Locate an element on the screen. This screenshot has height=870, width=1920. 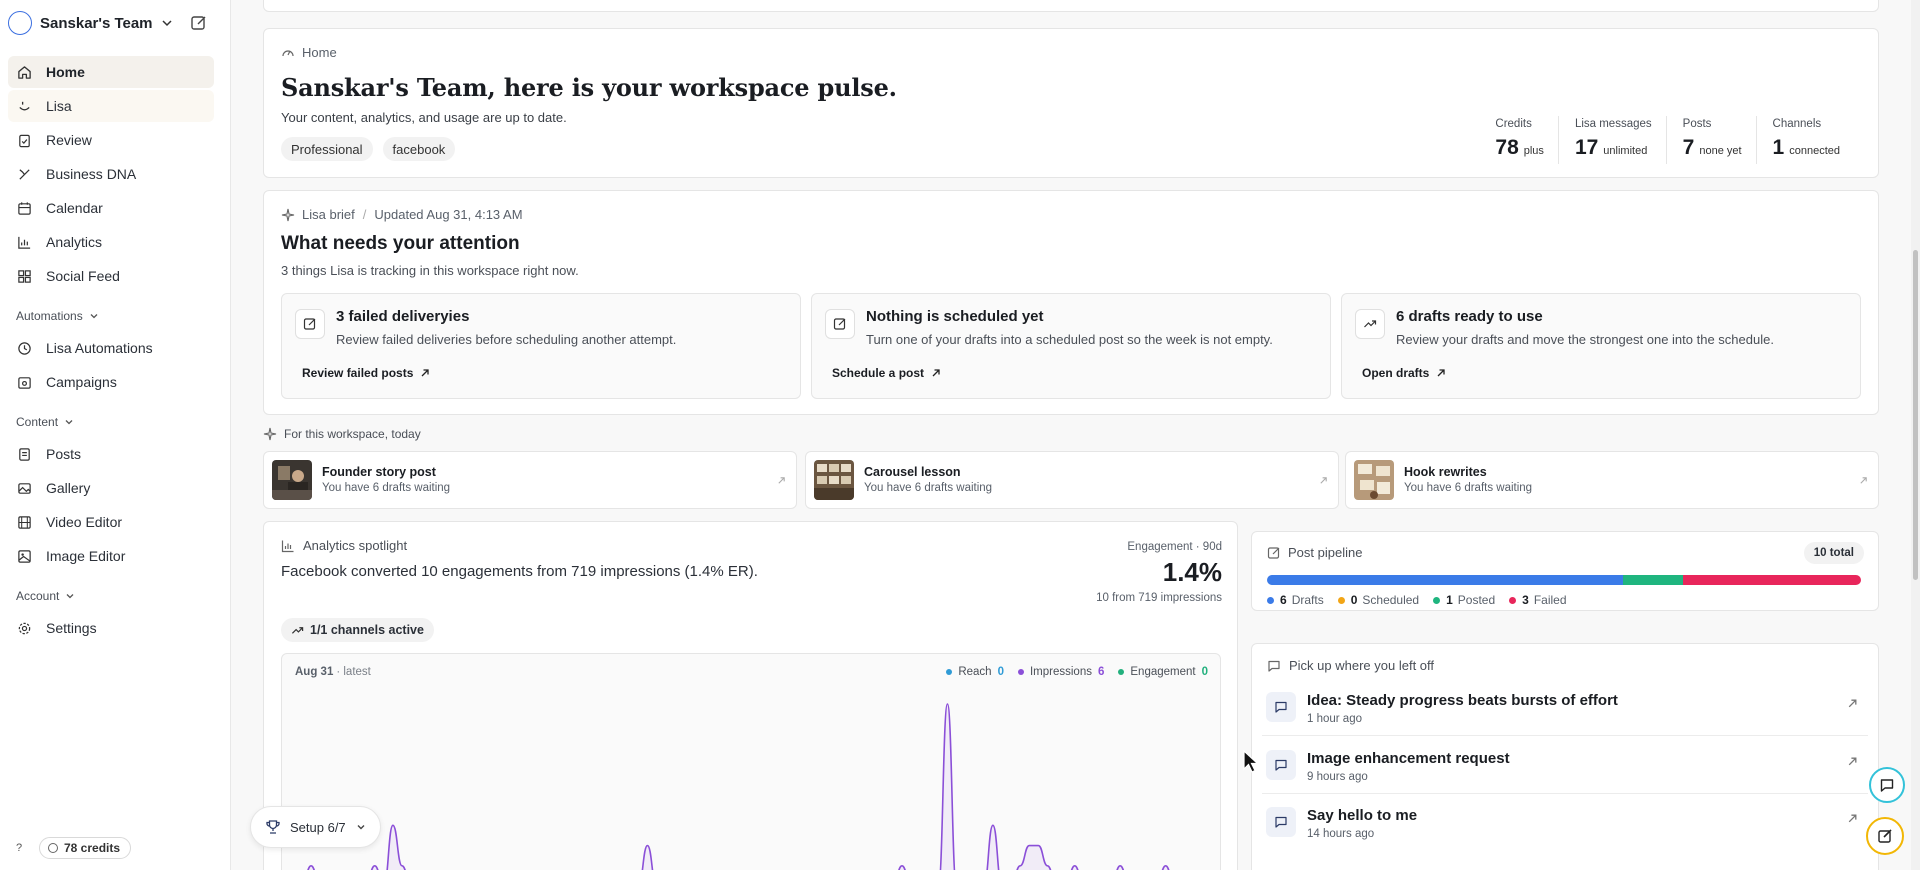
trend-up-icon is located at coordinates (1370, 324).